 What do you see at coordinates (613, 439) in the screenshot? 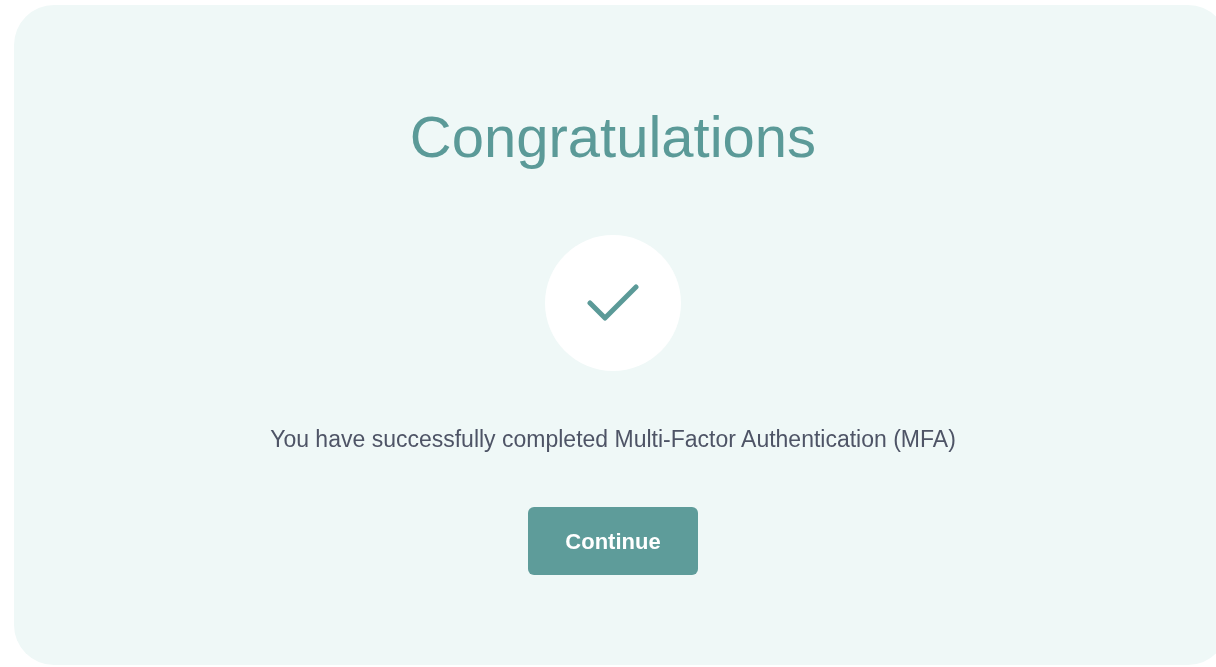
I see `success-message: You have successfully completed Multi-Factor Authentication (MFA)` at bounding box center [613, 439].